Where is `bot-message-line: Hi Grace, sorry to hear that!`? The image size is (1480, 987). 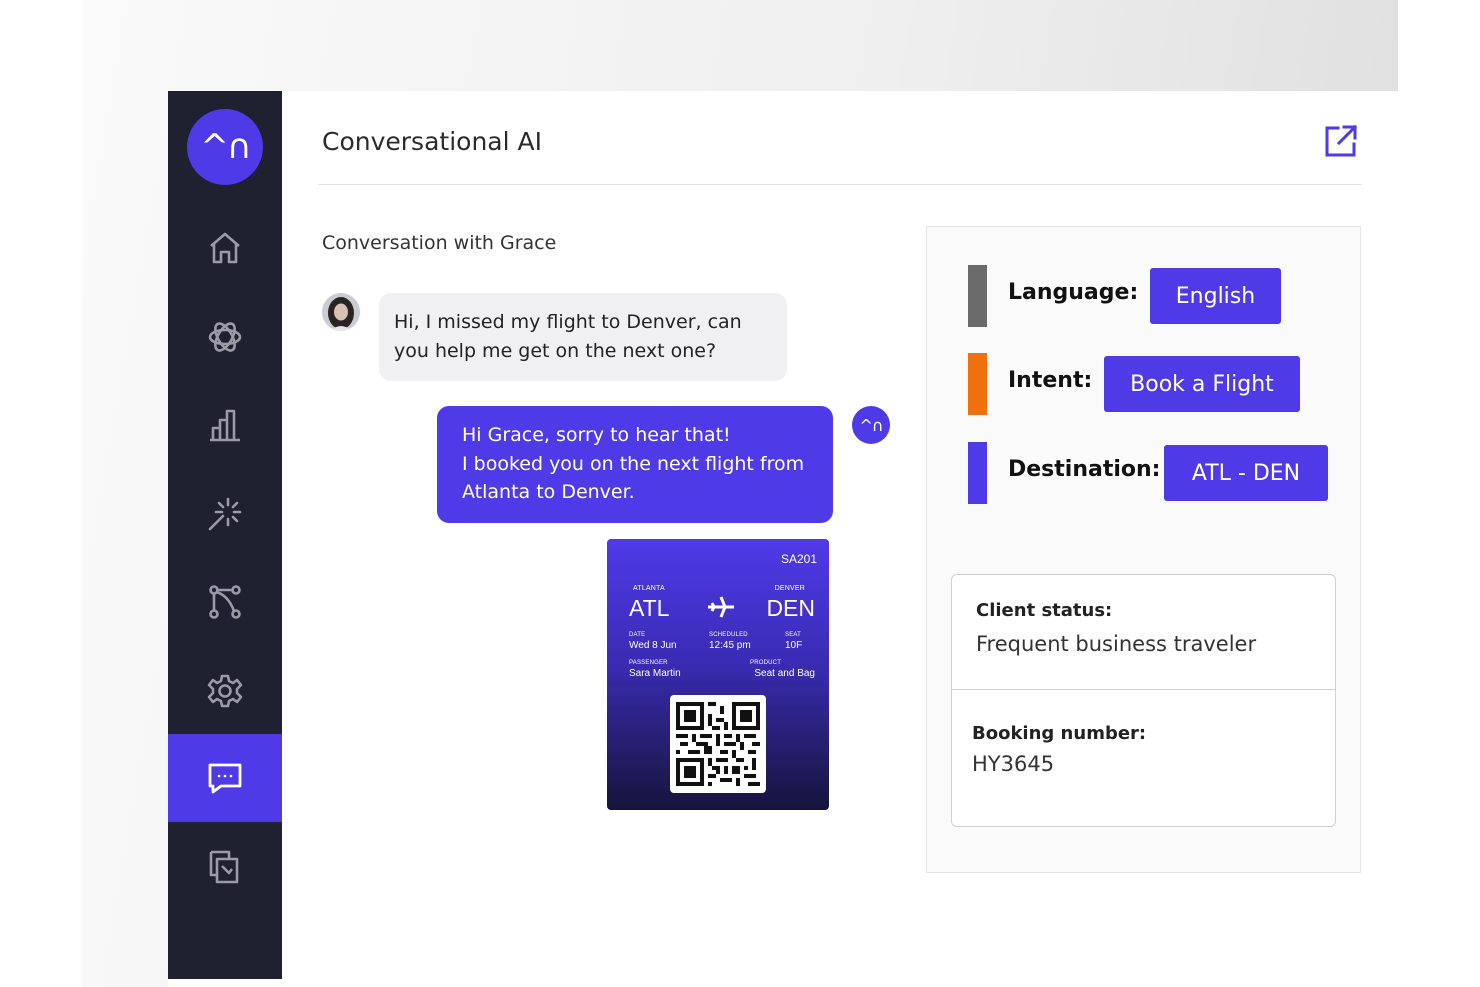
bot-message-line: Hi Grace, sorry to hear that! is located at coordinates (596, 435).